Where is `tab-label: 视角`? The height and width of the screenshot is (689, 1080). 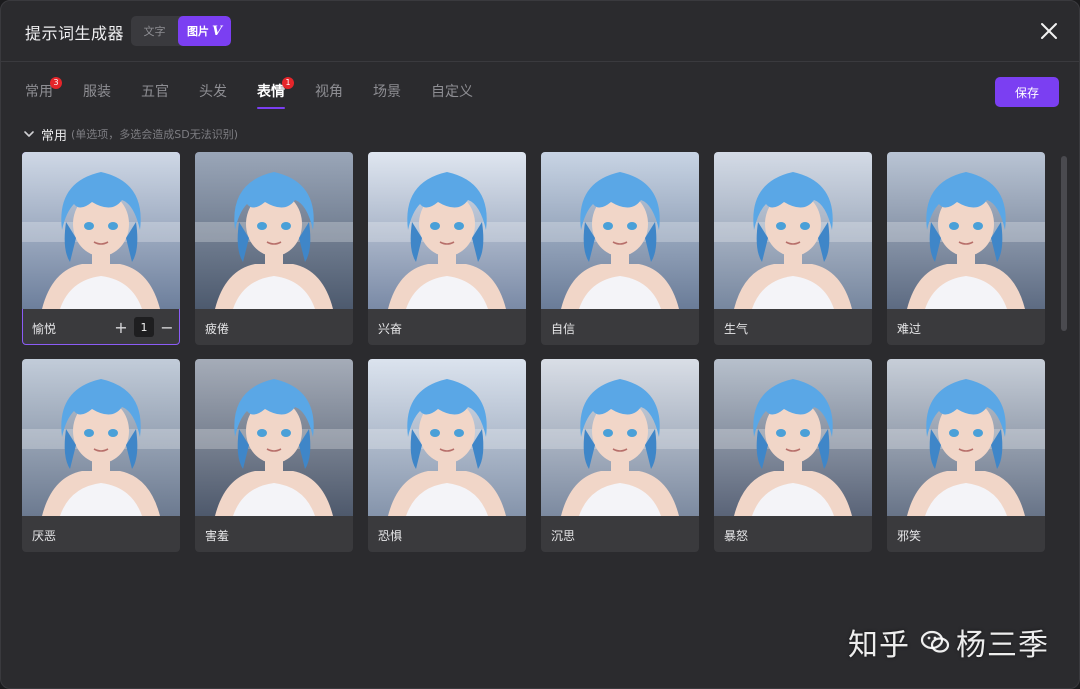
tab-label: 视角 is located at coordinates (329, 92).